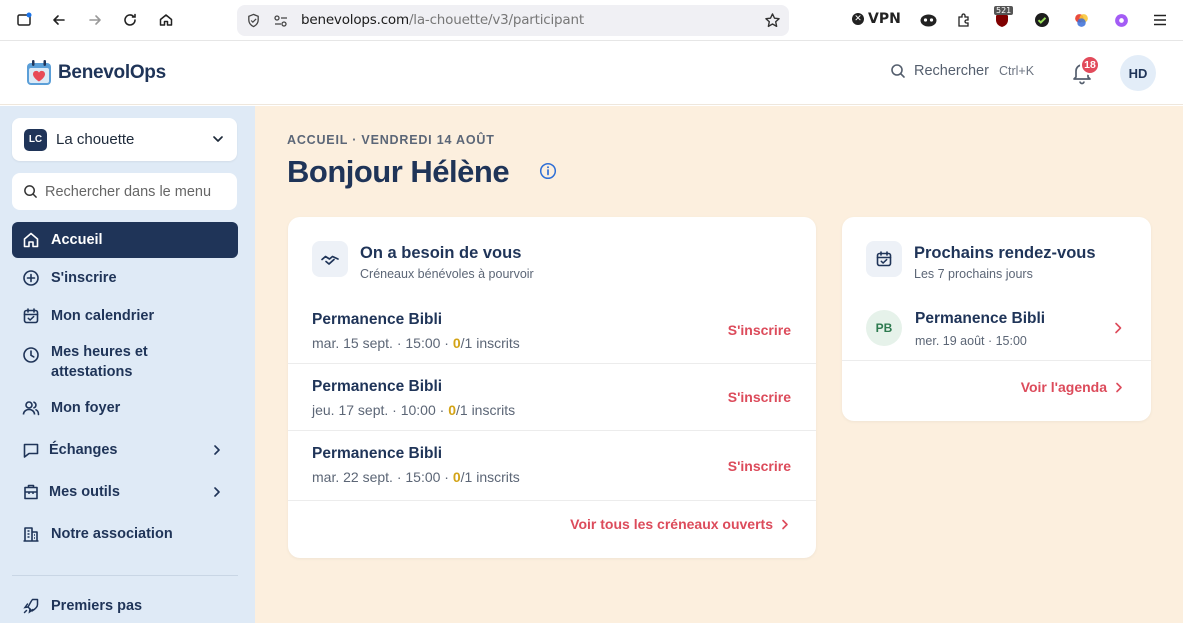 Image resolution: width=1183 pixels, height=623 pixels. I want to click on sidebar-item-mes-heures: Mes heures et attestations, so click(125, 362).